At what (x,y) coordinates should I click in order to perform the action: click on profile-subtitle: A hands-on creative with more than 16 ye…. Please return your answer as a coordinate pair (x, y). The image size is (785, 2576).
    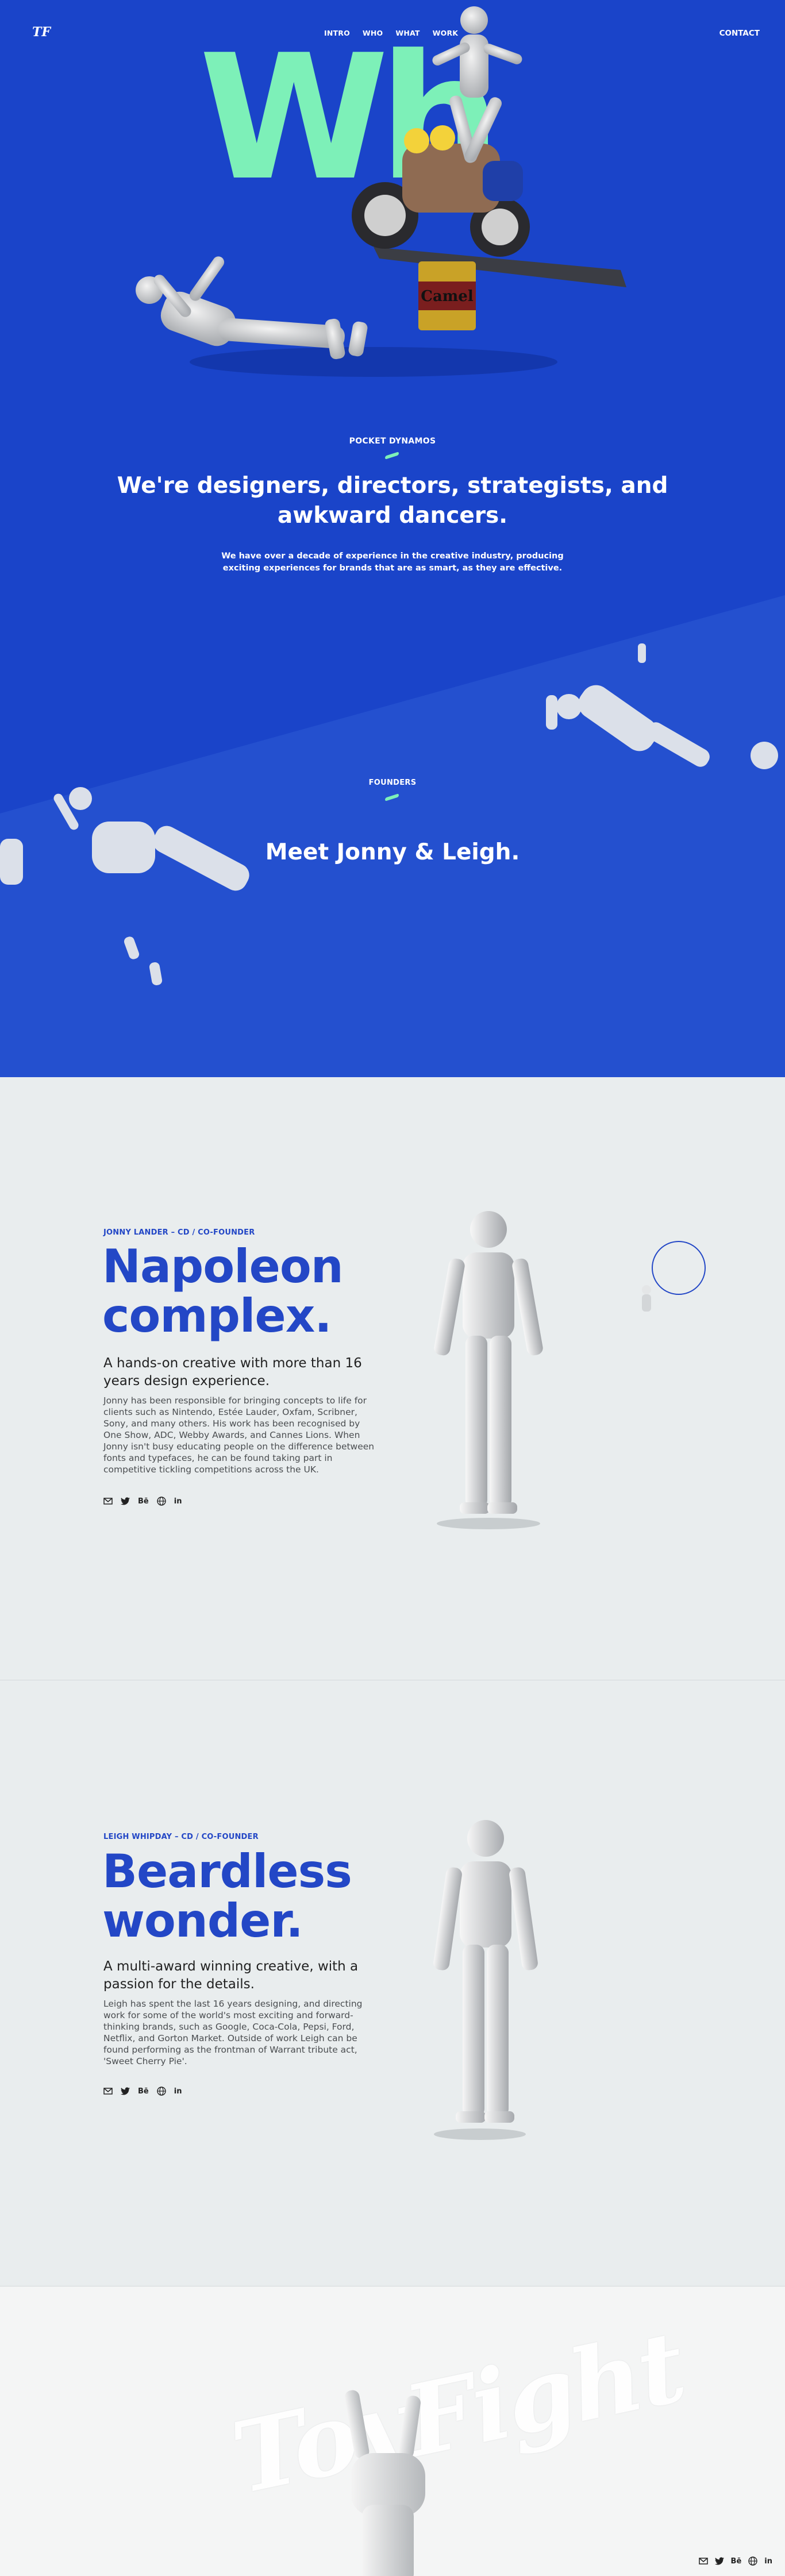
    Looking at the image, I should click on (232, 1372).